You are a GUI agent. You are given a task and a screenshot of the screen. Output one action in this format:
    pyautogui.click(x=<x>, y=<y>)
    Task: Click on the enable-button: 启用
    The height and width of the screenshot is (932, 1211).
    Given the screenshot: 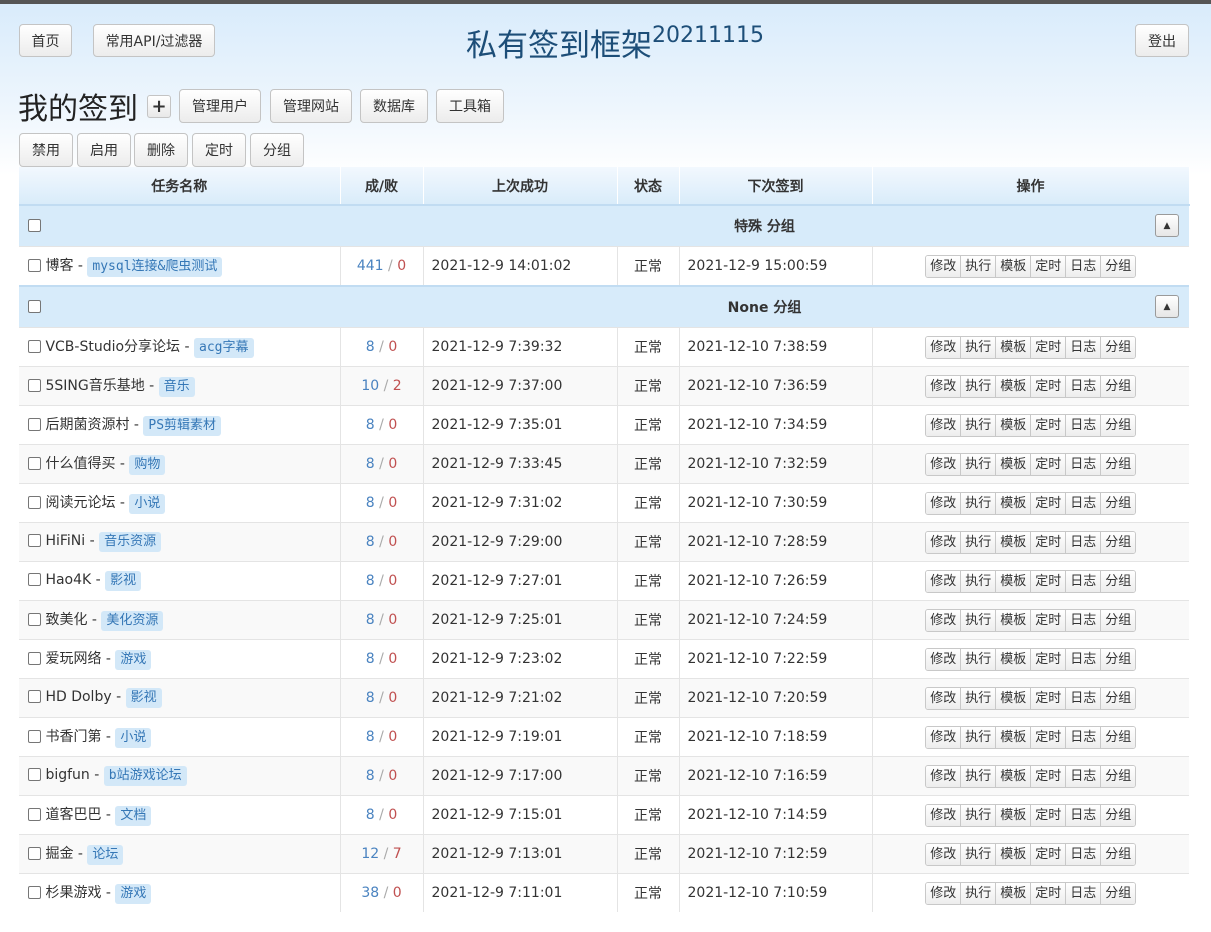 What is the action you would take?
    pyautogui.click(x=104, y=150)
    